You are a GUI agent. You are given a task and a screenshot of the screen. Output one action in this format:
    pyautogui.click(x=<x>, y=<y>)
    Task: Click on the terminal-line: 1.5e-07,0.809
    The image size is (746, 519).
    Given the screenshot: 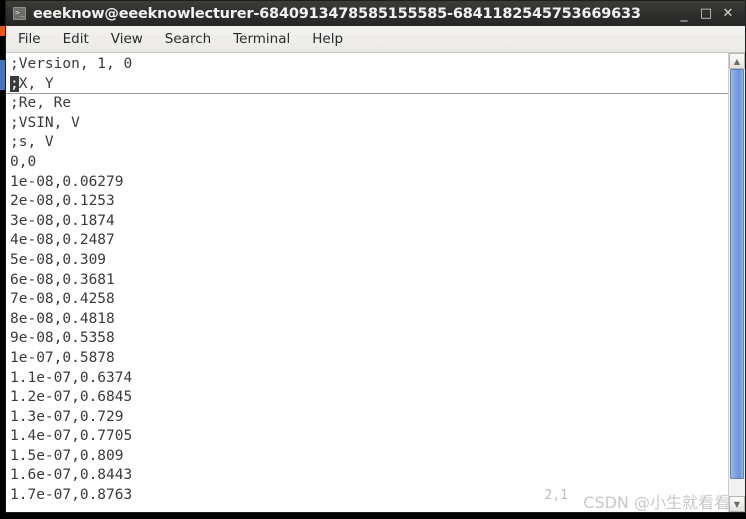 What is the action you would take?
    pyautogui.click(x=67, y=455)
    